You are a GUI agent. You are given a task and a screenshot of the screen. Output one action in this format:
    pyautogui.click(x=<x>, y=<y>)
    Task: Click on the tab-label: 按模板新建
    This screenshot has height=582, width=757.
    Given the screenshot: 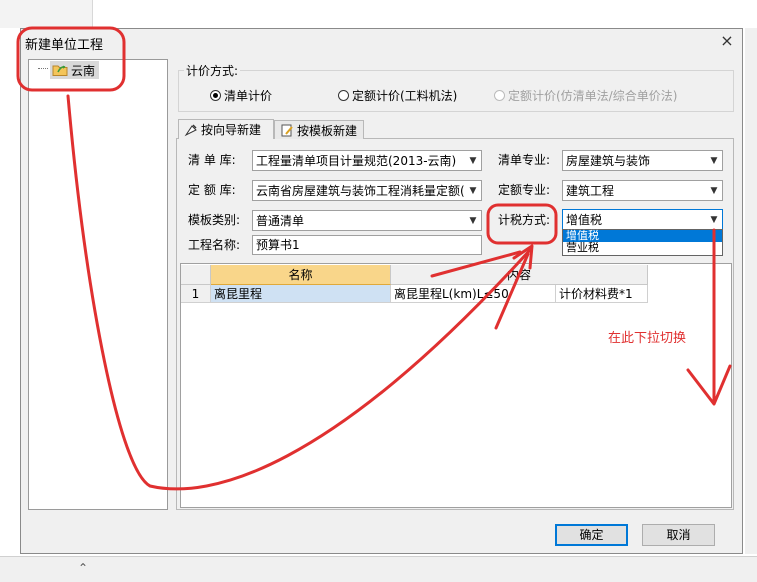 What is the action you would take?
    pyautogui.click(x=327, y=130)
    